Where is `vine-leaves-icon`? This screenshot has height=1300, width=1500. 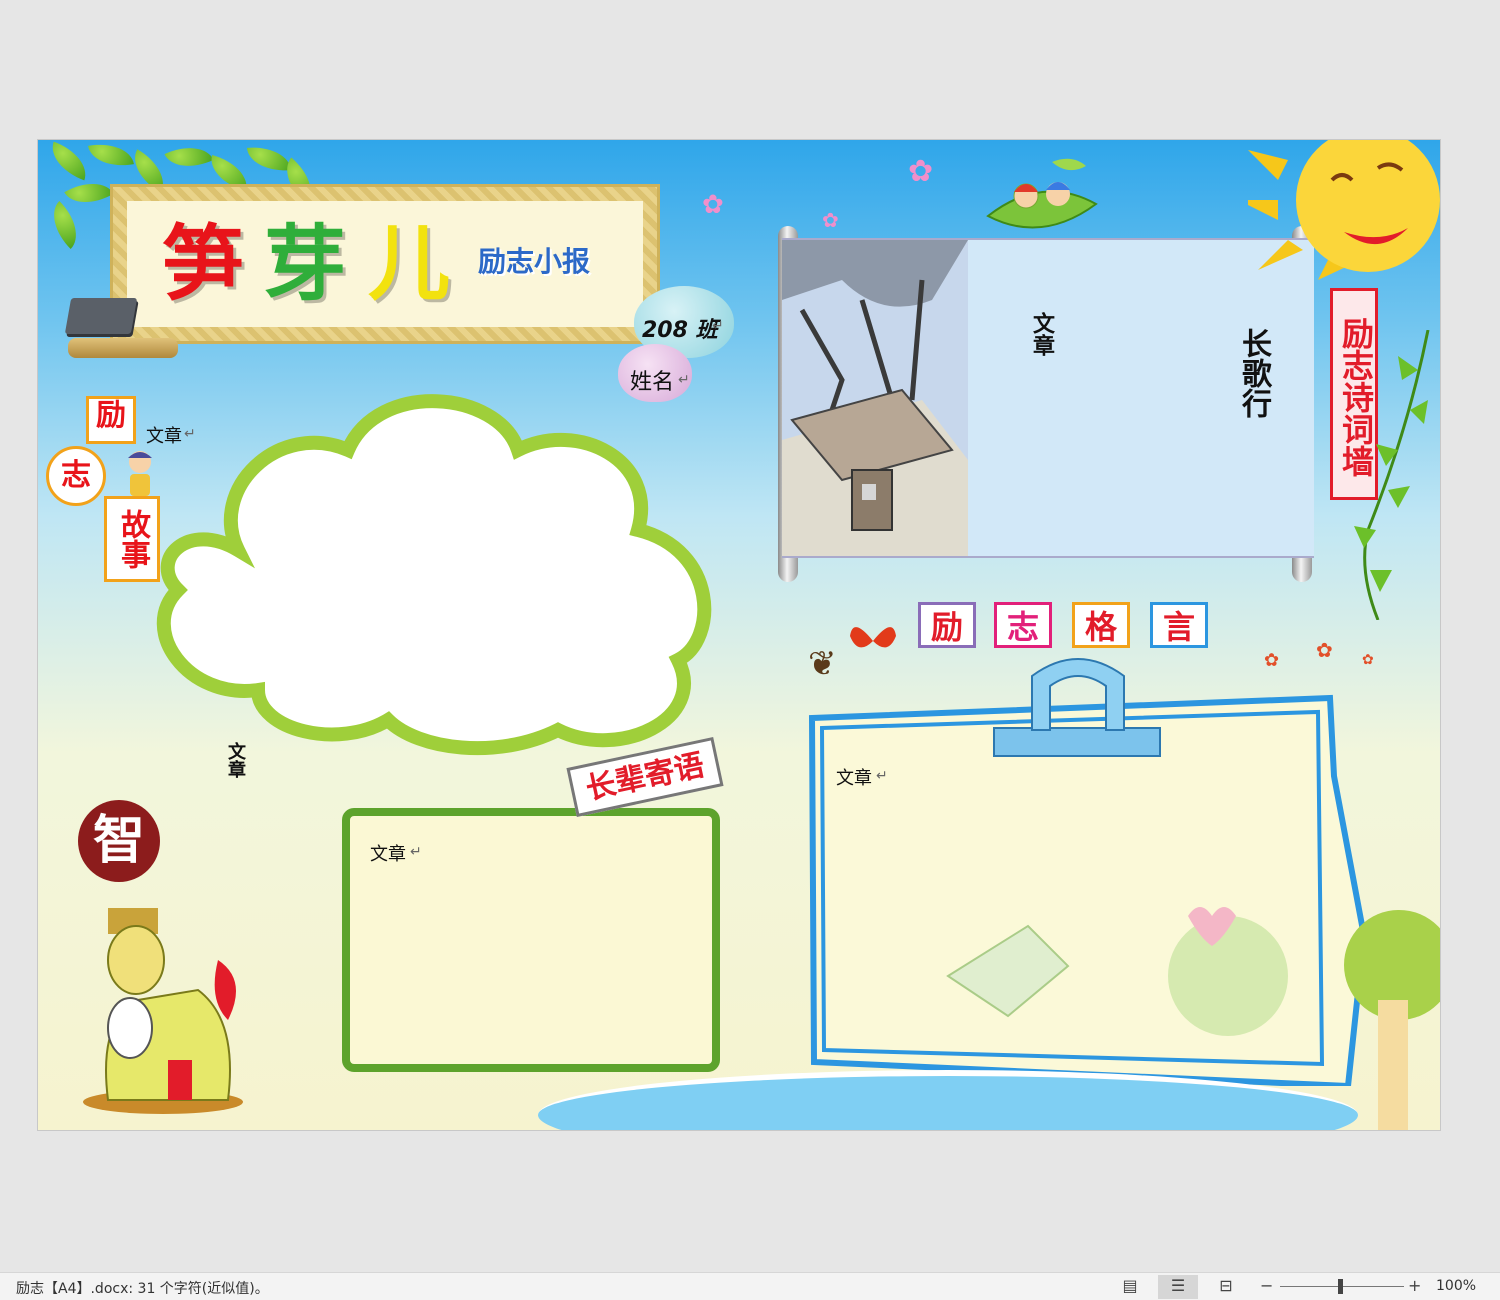
vine-leaves-icon is located at coordinates (1392, 475).